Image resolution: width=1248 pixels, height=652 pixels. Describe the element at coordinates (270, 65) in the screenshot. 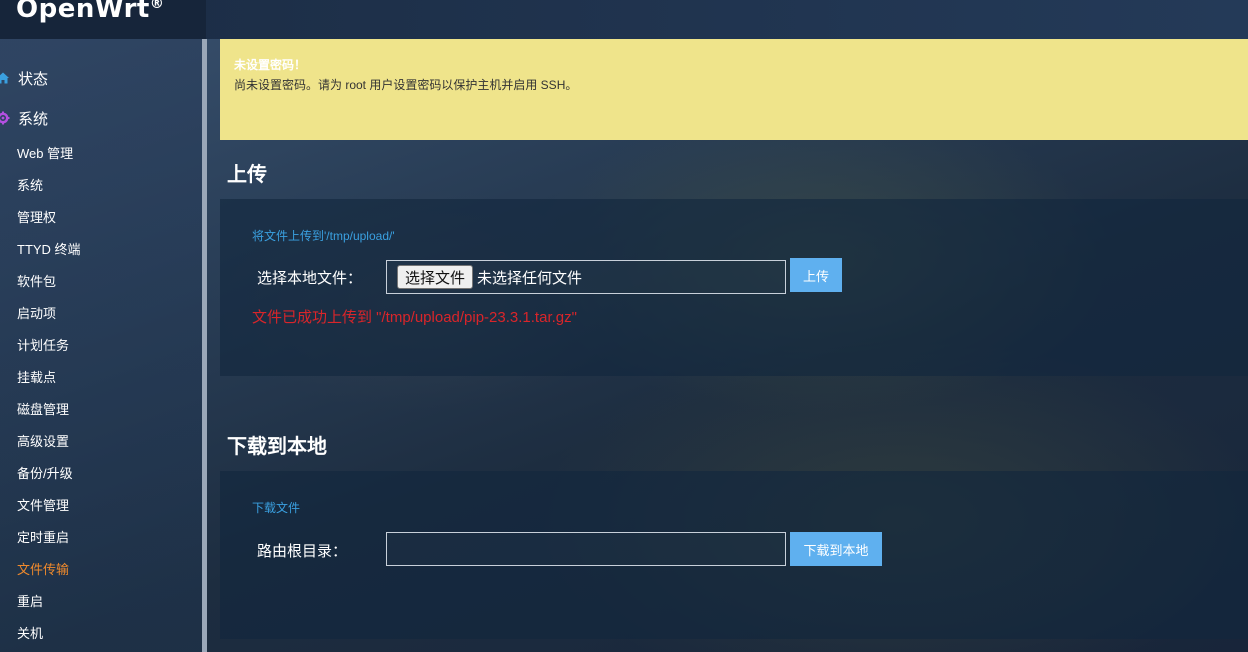

I see `alert-title: 未设置密码！` at that location.